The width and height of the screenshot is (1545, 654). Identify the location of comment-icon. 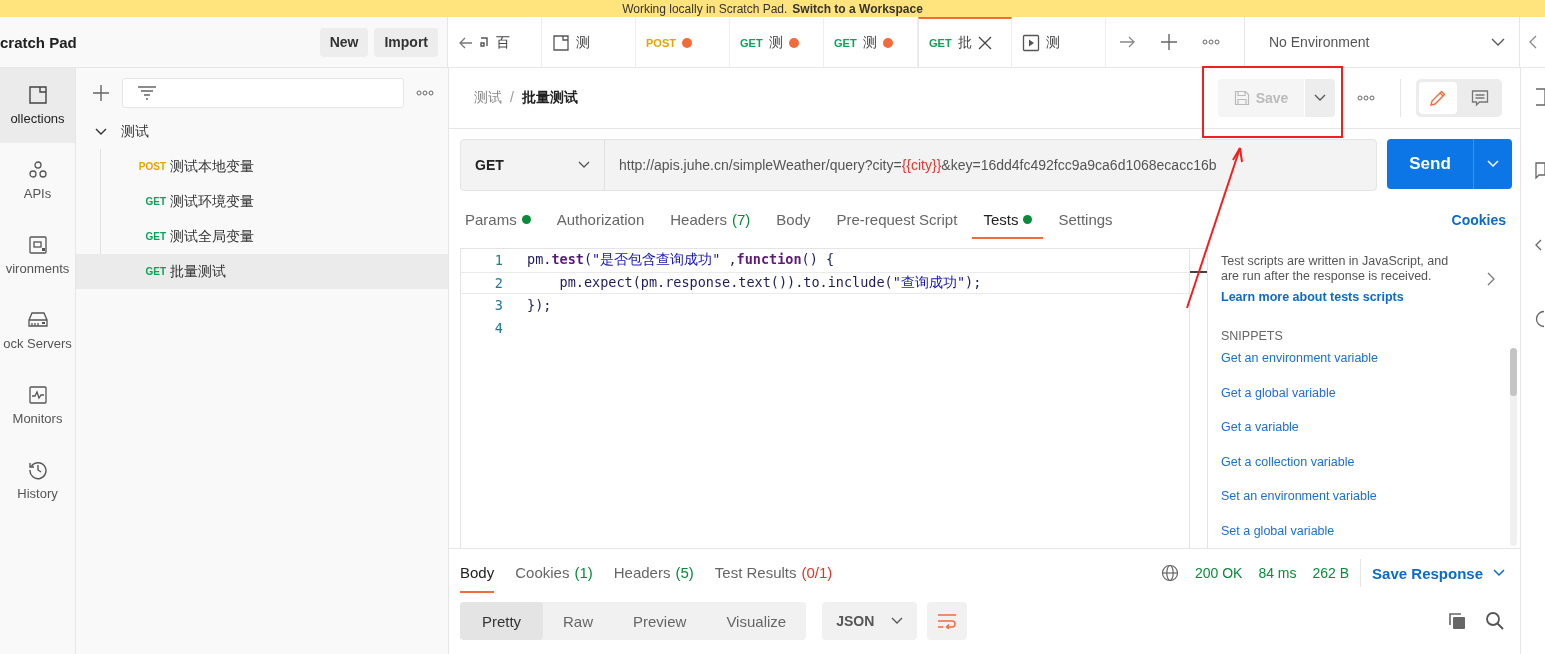
(1540, 171).